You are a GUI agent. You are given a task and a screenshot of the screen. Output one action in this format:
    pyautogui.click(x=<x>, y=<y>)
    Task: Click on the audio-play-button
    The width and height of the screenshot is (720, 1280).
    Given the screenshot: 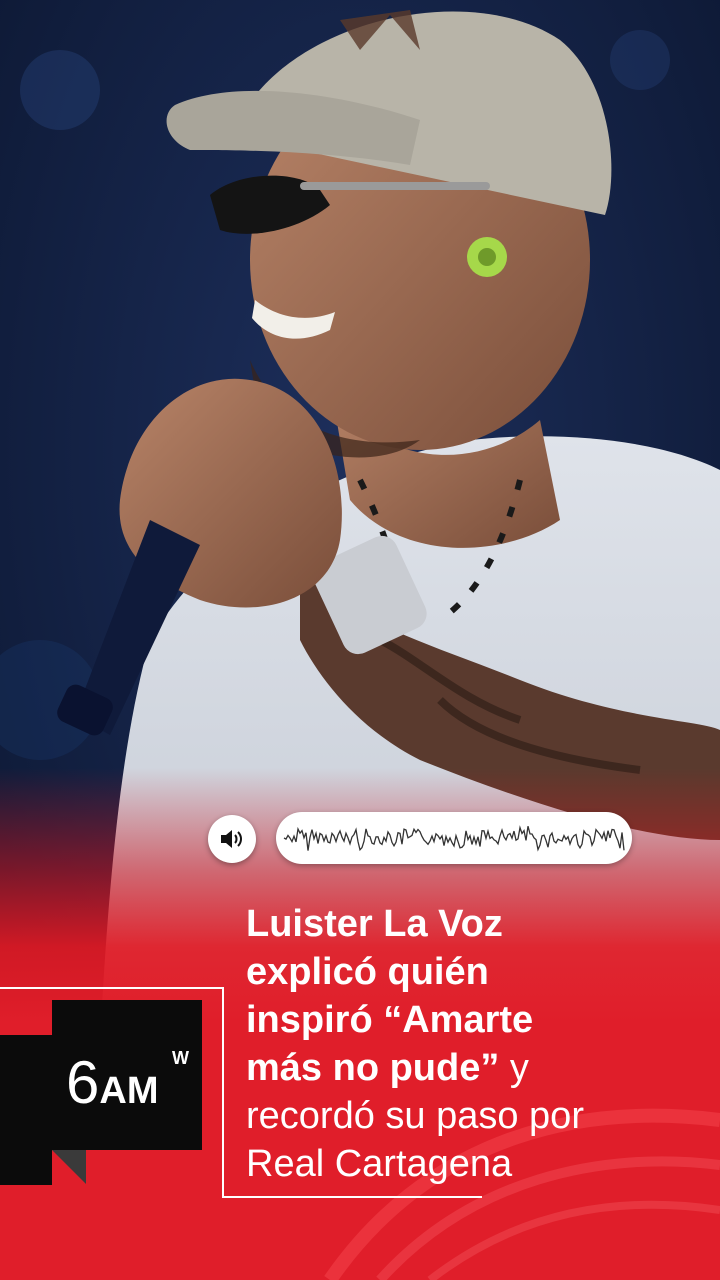 What is the action you would take?
    pyautogui.click(x=232, y=839)
    